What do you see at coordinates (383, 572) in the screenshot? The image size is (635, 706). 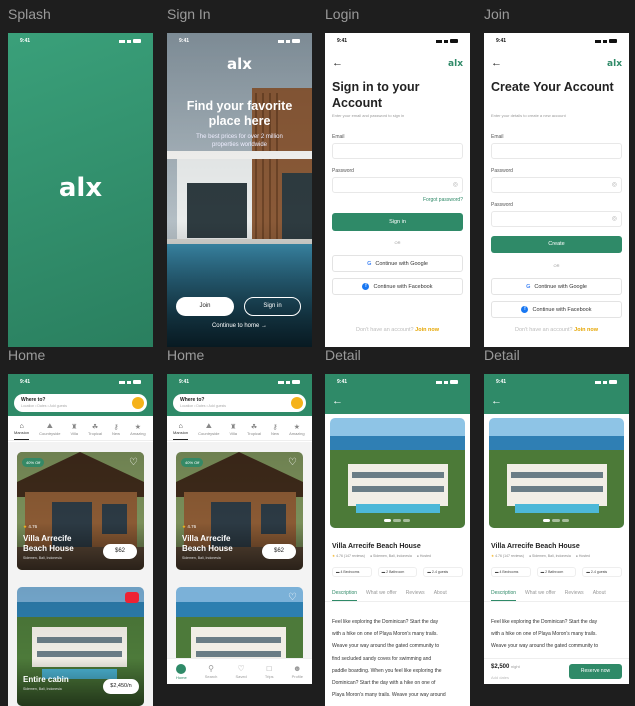 I see `bath-icon: ▬` at bounding box center [383, 572].